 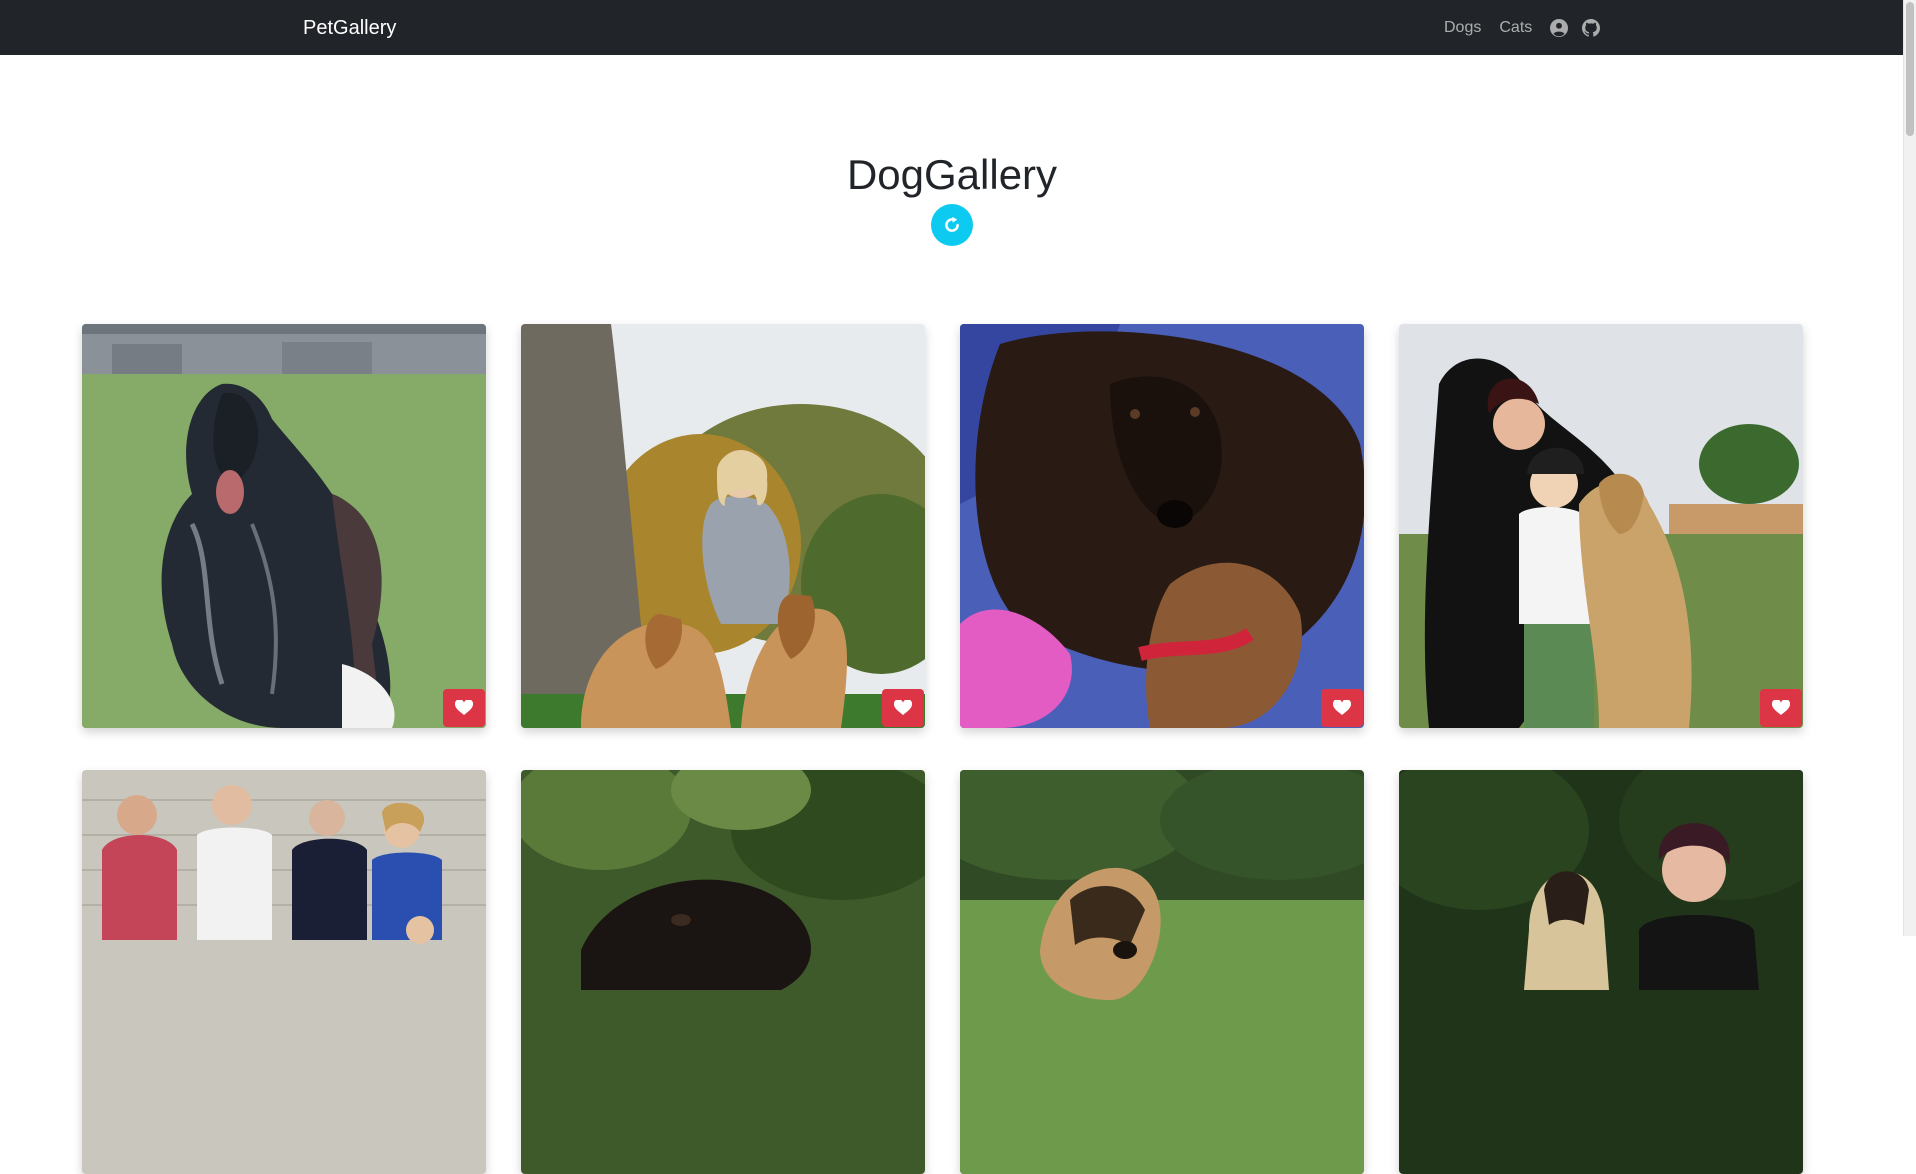 I want to click on scrollbar-thumb, so click(x=1910, y=69).